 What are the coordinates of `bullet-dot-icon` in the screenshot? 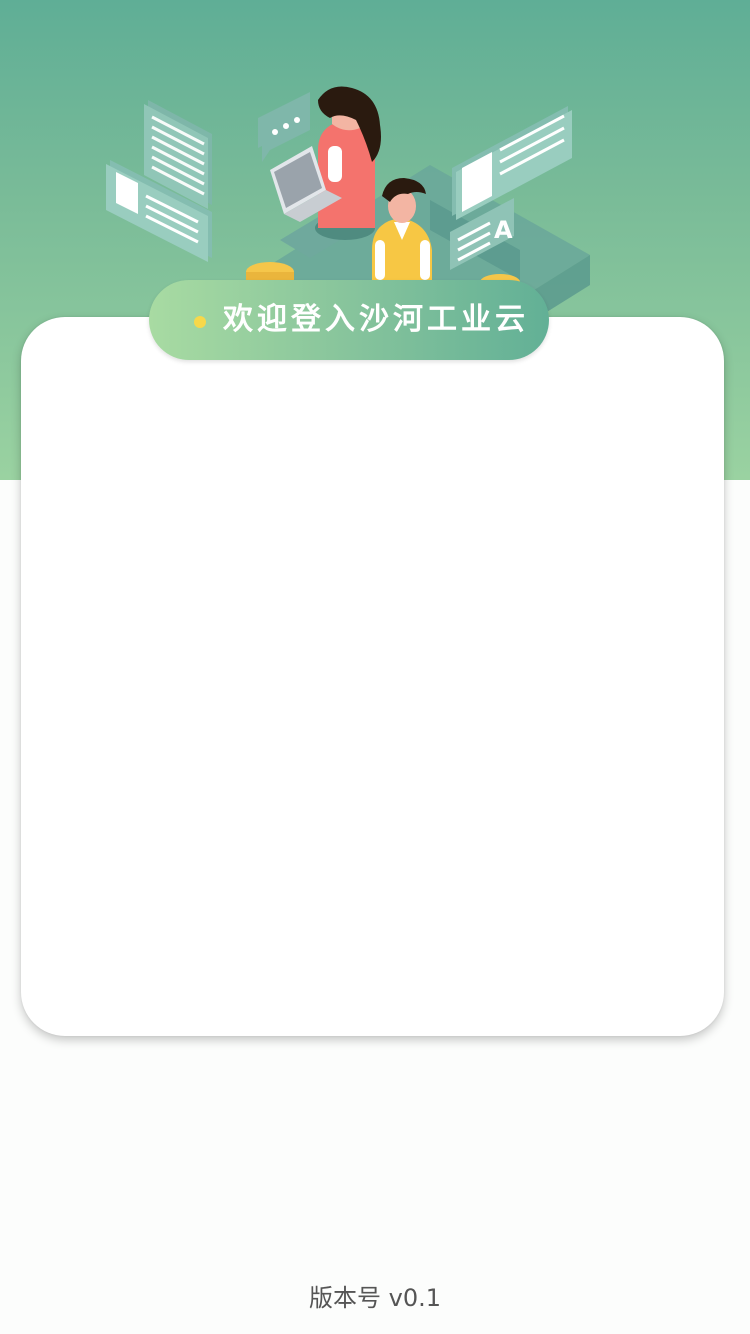 It's located at (200, 322).